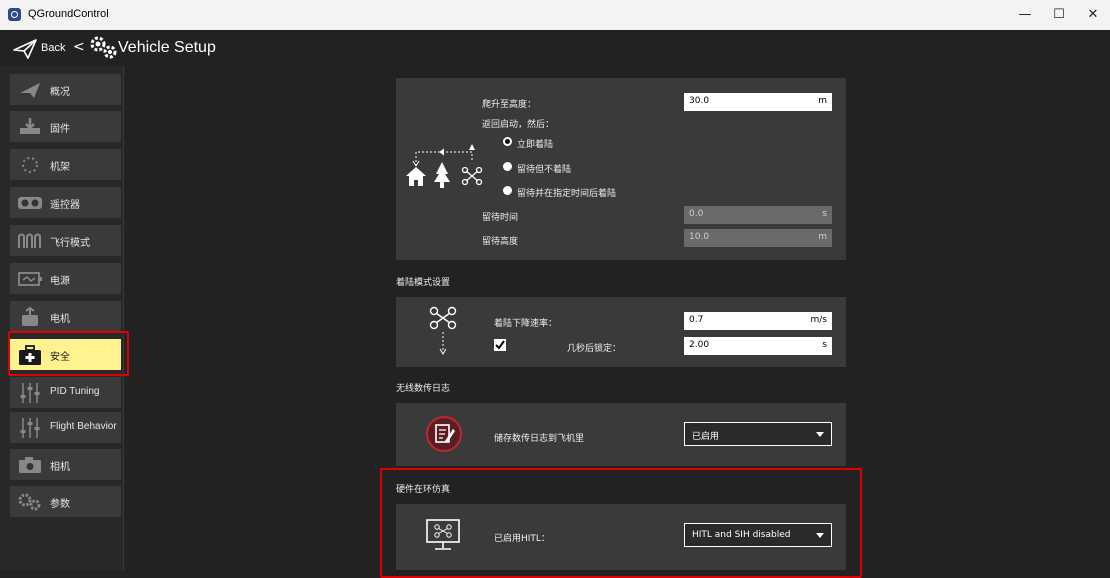 The image size is (1110, 578). I want to click on motor-icon, so click(30, 316).